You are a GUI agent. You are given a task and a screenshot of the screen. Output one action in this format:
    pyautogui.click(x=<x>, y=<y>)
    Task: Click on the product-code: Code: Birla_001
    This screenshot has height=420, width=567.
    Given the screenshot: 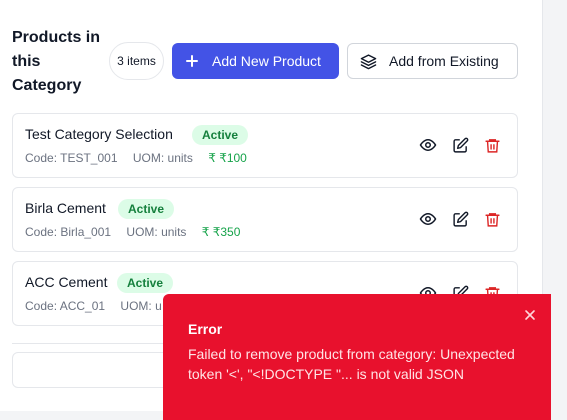 What is the action you would take?
    pyautogui.click(x=68, y=232)
    